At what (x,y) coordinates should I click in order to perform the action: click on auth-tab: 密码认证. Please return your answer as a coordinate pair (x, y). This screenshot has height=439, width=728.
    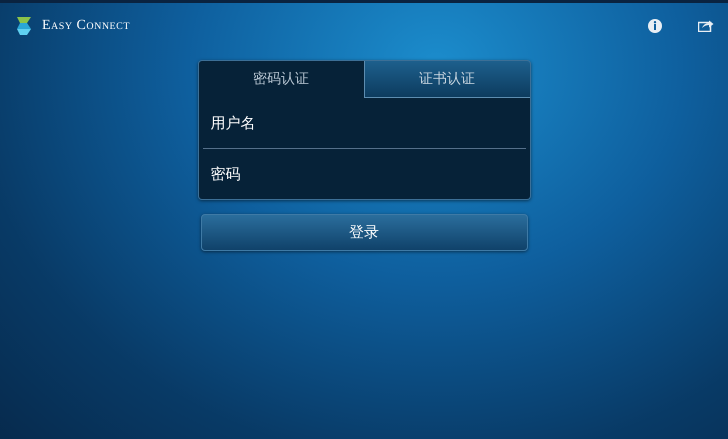
    Looking at the image, I should click on (281, 79).